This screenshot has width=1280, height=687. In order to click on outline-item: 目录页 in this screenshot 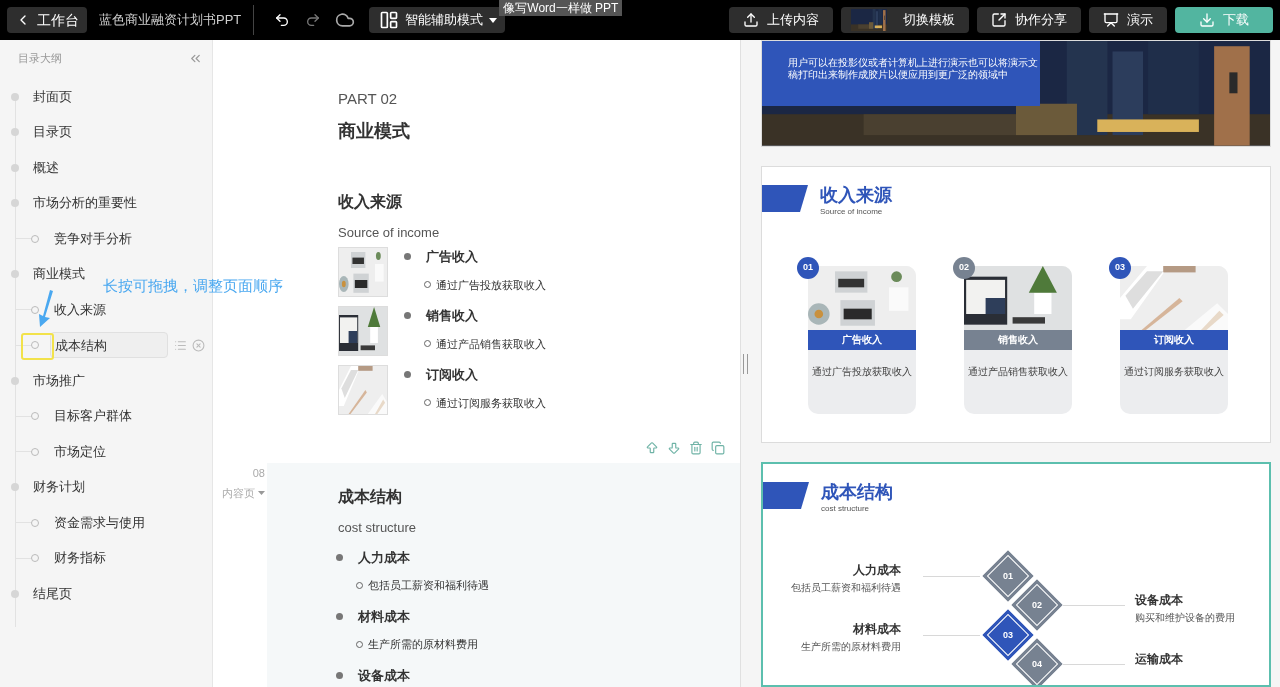, I will do `click(52, 132)`.